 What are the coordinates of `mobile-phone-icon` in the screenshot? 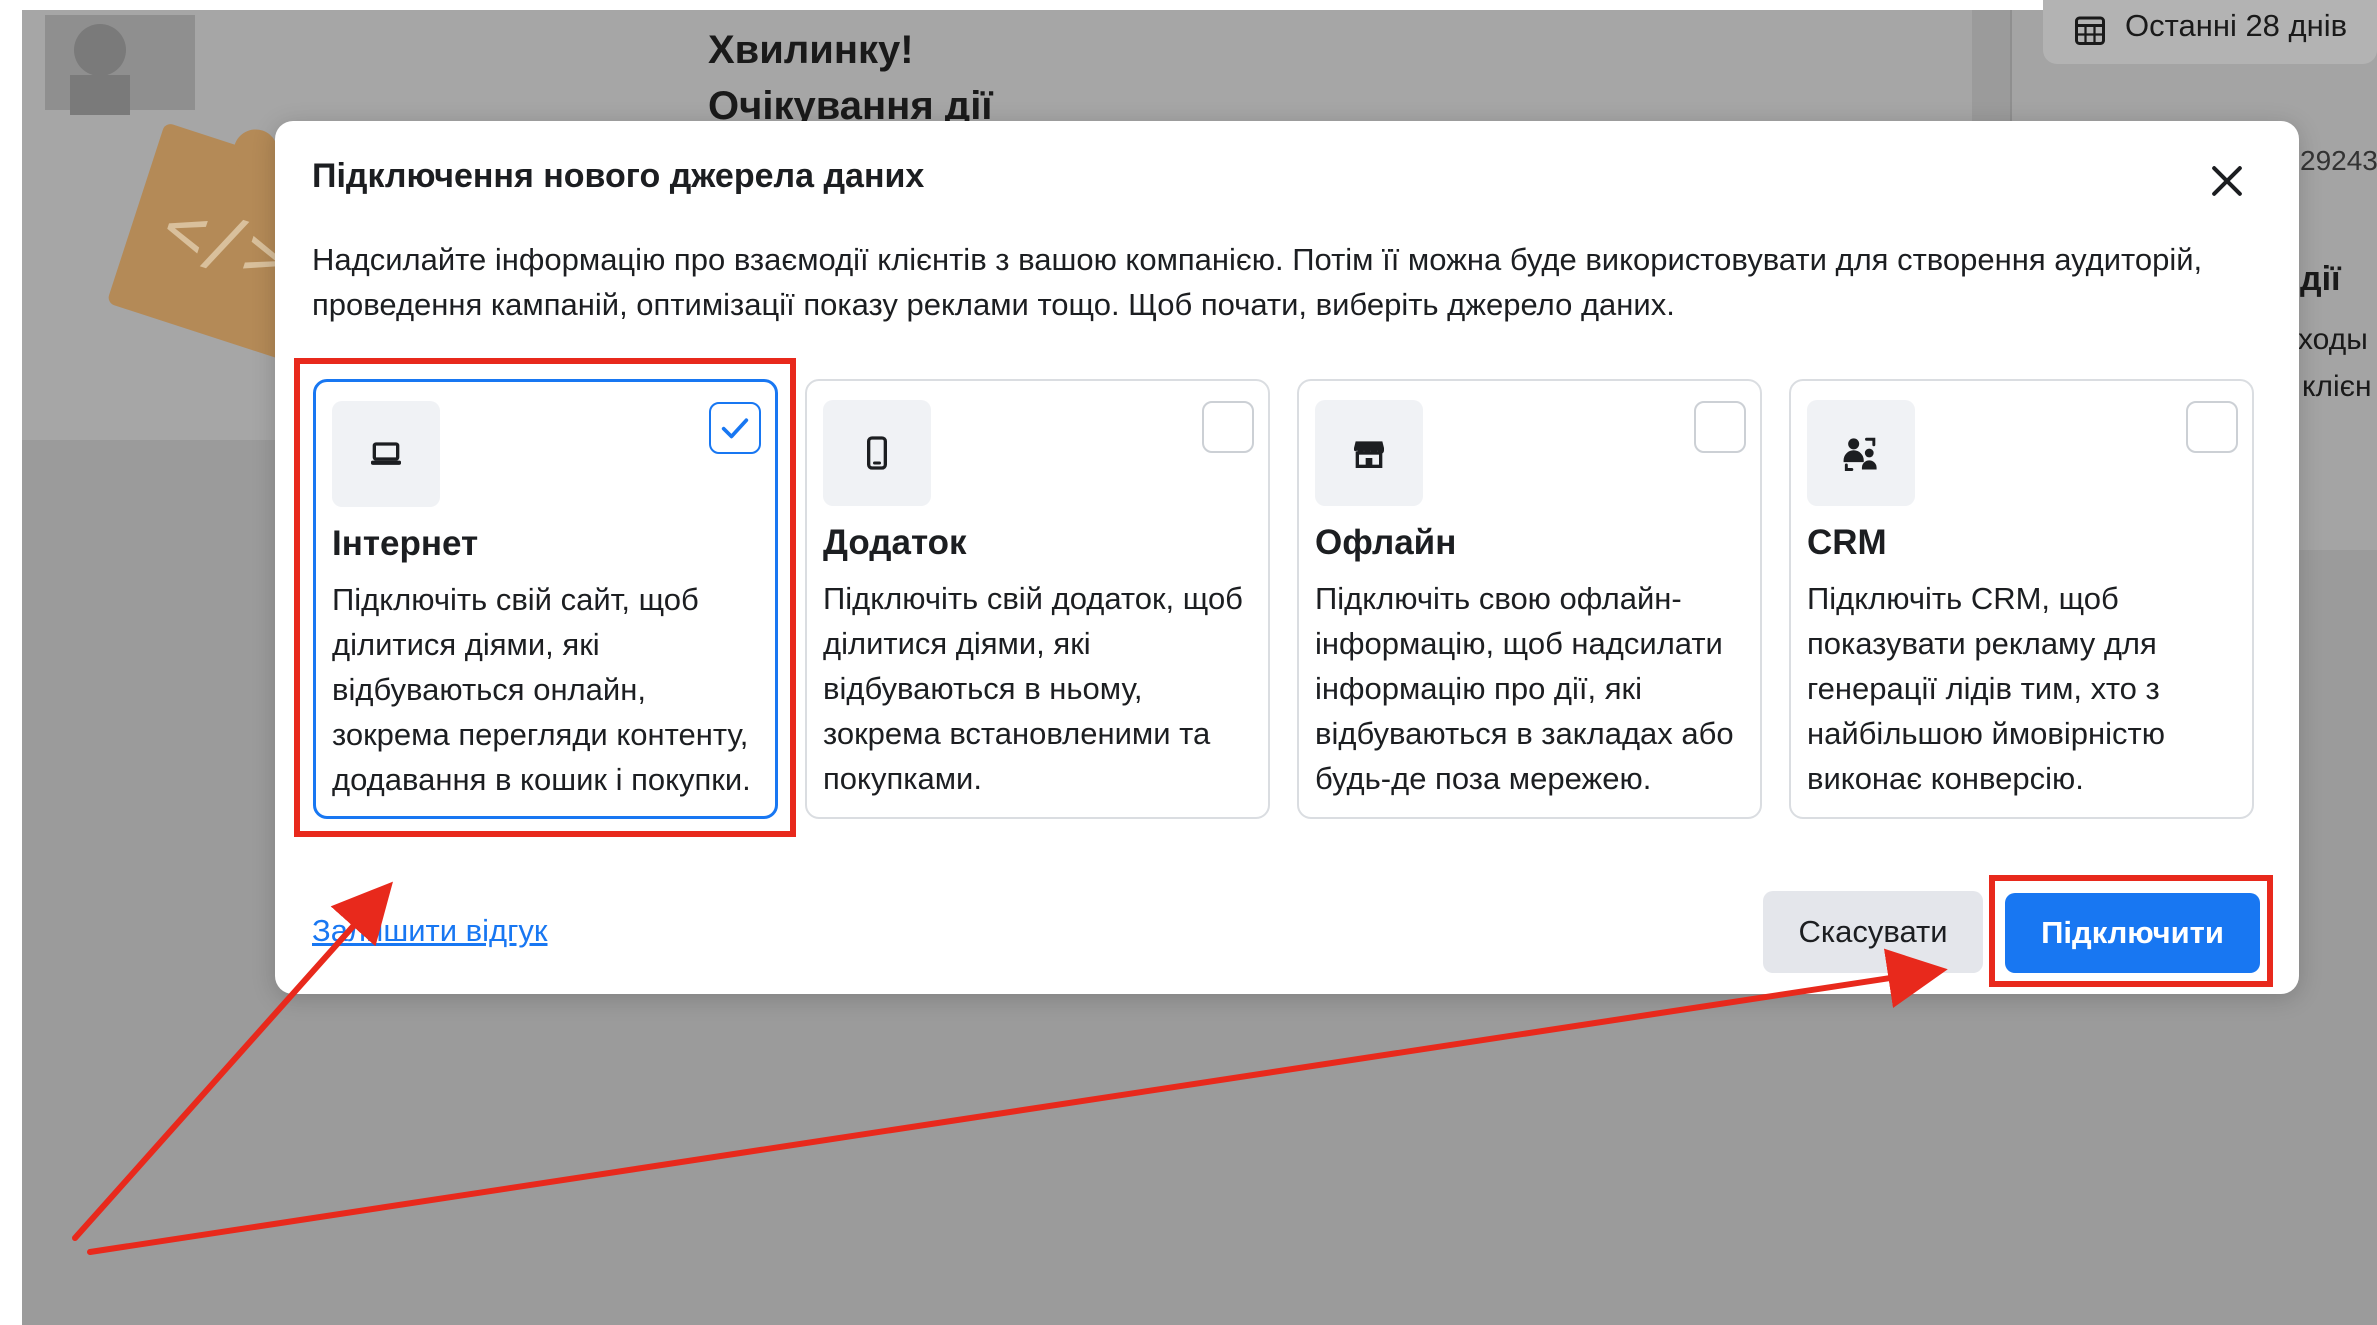 It's located at (877, 453).